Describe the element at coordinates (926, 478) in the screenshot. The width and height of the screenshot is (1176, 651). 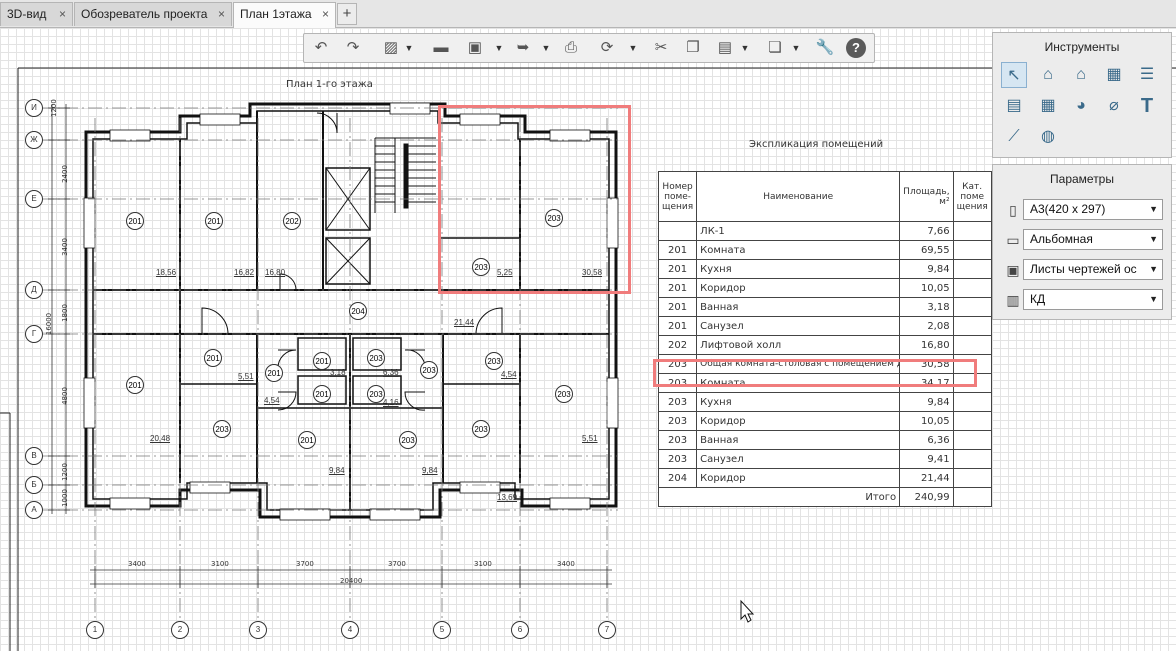
I see `cell-area: 21,44` at that location.